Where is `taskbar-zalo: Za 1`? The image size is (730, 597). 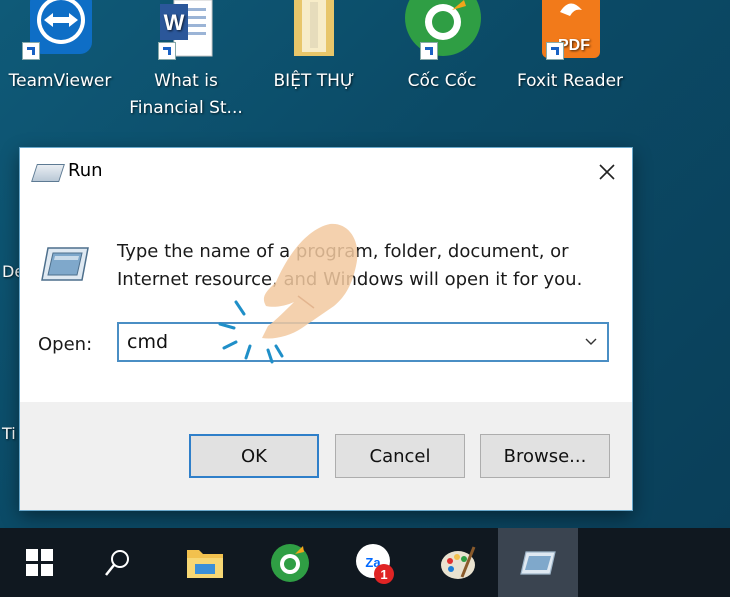 taskbar-zalo: Za 1 is located at coordinates (374, 562).